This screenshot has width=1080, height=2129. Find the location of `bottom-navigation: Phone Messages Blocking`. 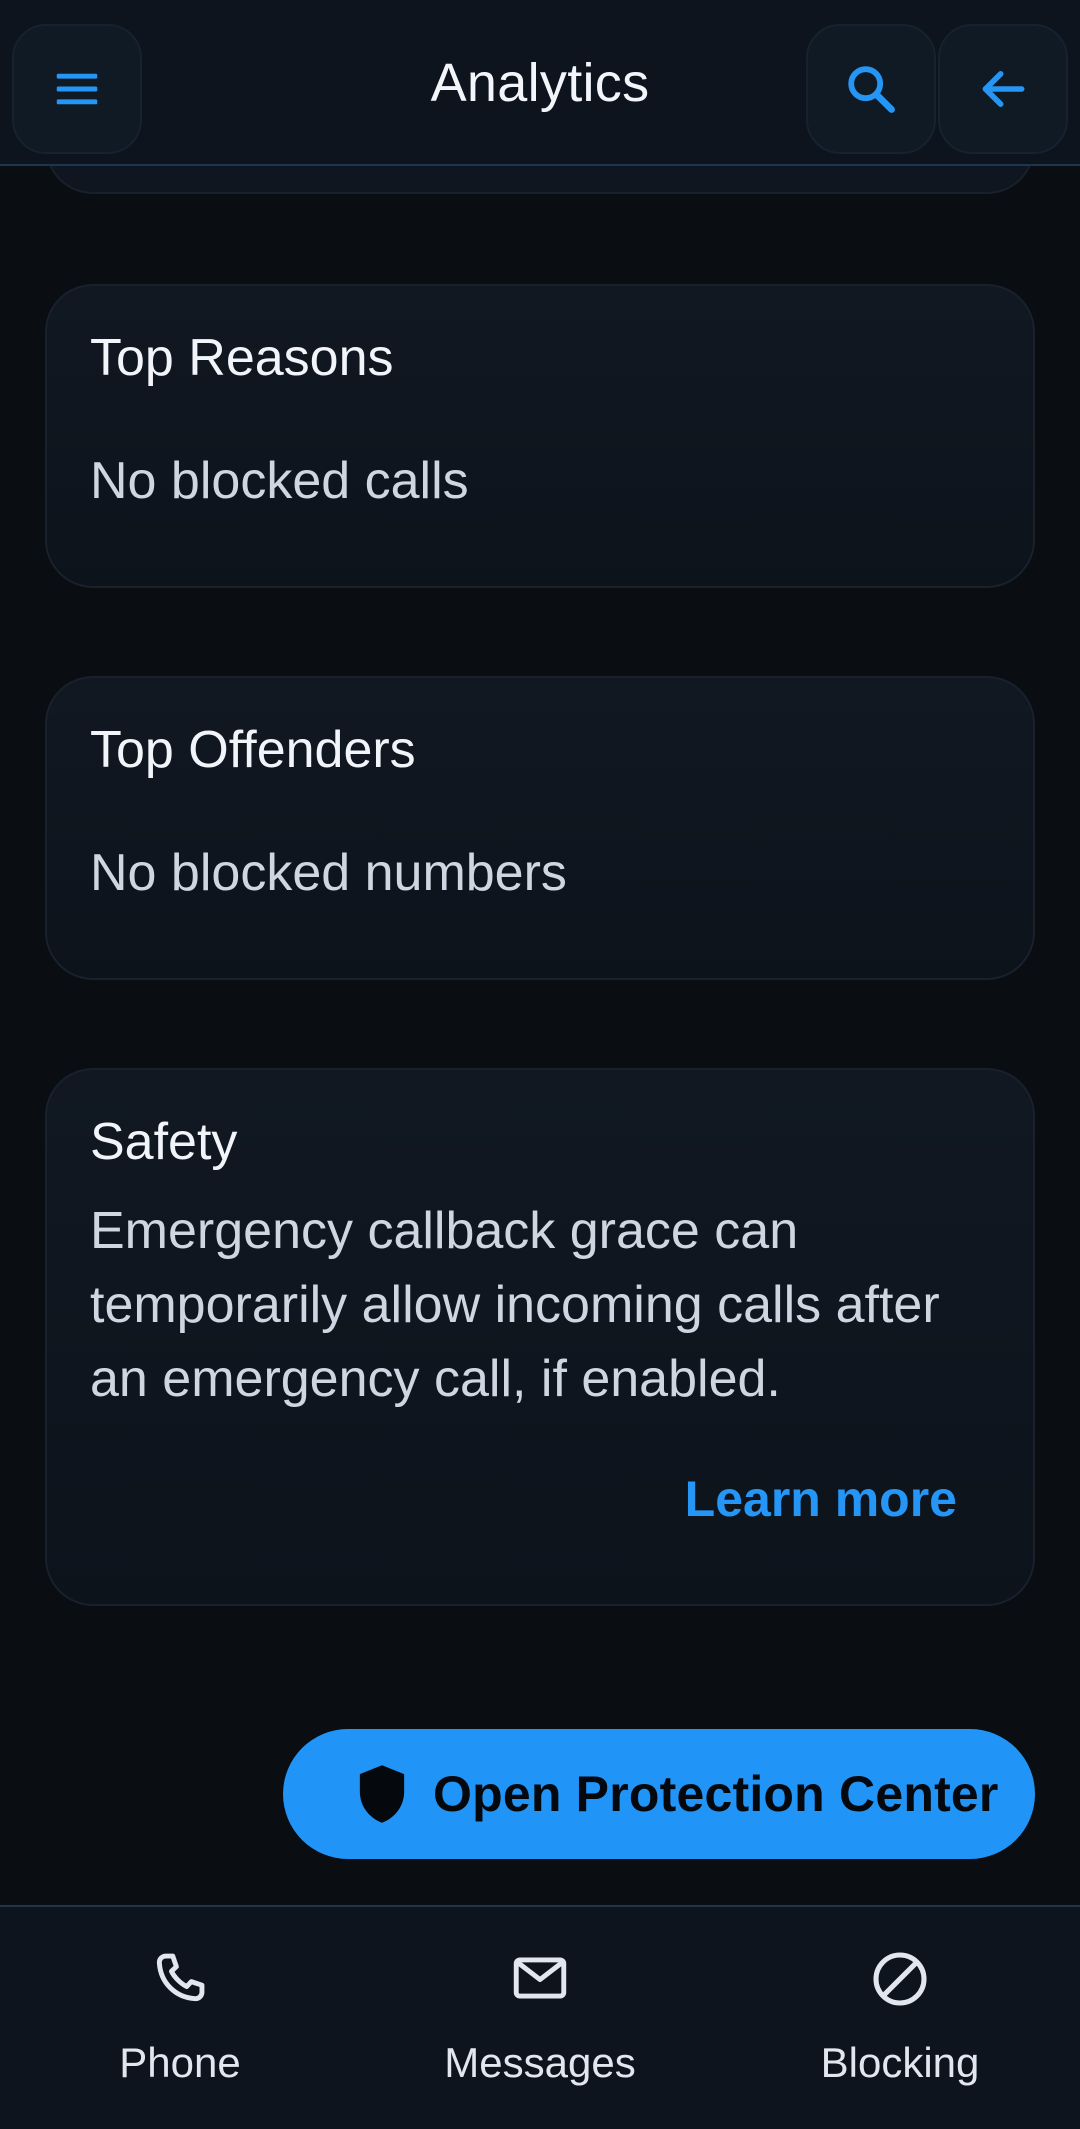

bottom-navigation: Phone Messages Blocking is located at coordinates (540, 2017).